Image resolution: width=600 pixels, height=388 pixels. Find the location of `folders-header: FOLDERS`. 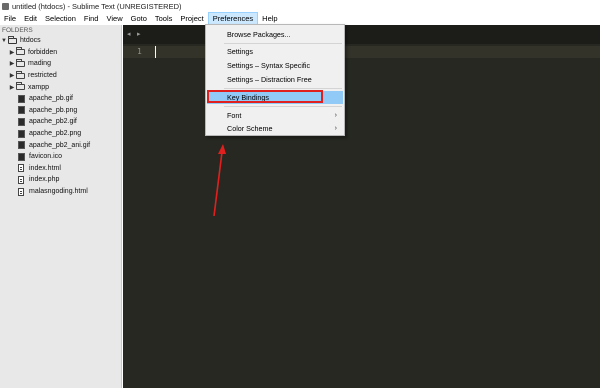

folders-header: FOLDERS is located at coordinates (17, 30).